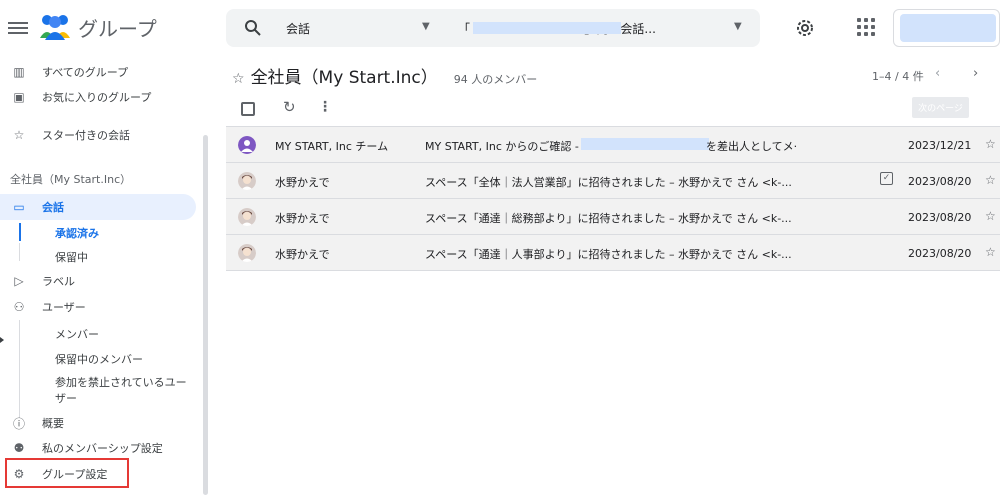 This screenshot has width=1000, height=499. Describe the element at coordinates (344, 78) in the screenshot. I see `page-title: 全社員（My Start.Inc）` at that location.